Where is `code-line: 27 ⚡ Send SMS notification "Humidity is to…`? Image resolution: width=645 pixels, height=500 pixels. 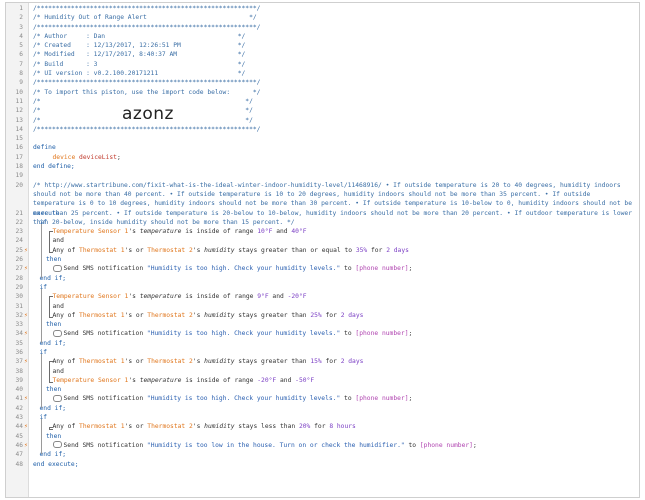
code-line: 27 ⚡ Send SMS notification "Humidity is to… is located at coordinates (322, 268).